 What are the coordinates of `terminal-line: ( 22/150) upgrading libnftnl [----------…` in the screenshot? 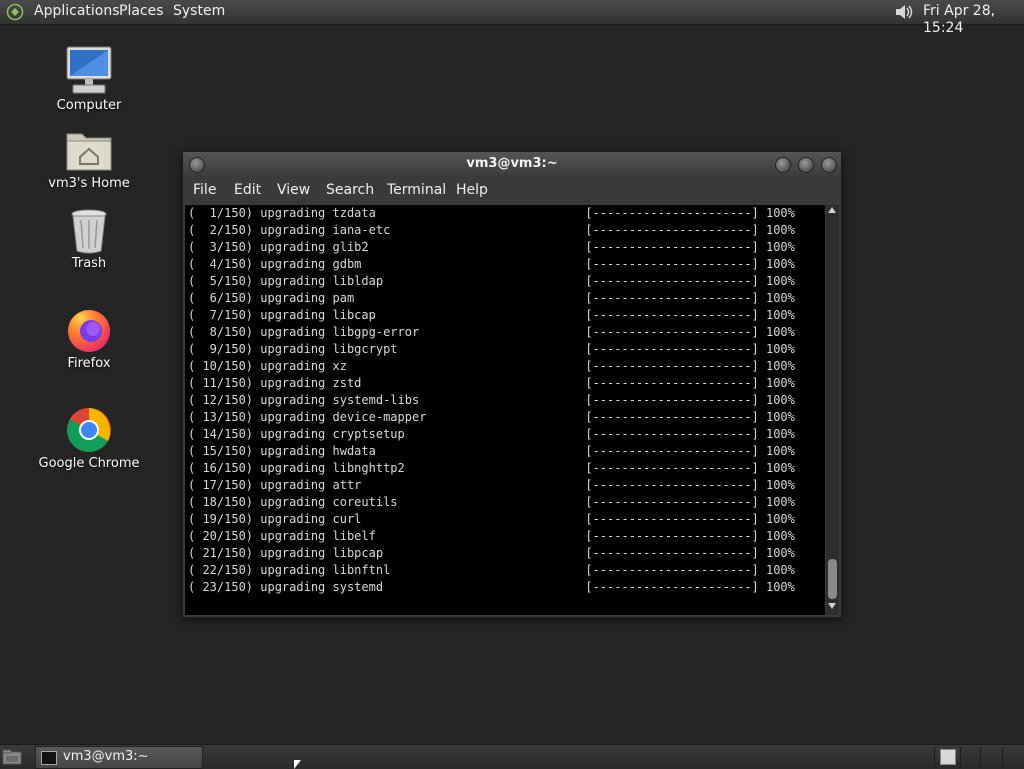 It's located at (491, 570).